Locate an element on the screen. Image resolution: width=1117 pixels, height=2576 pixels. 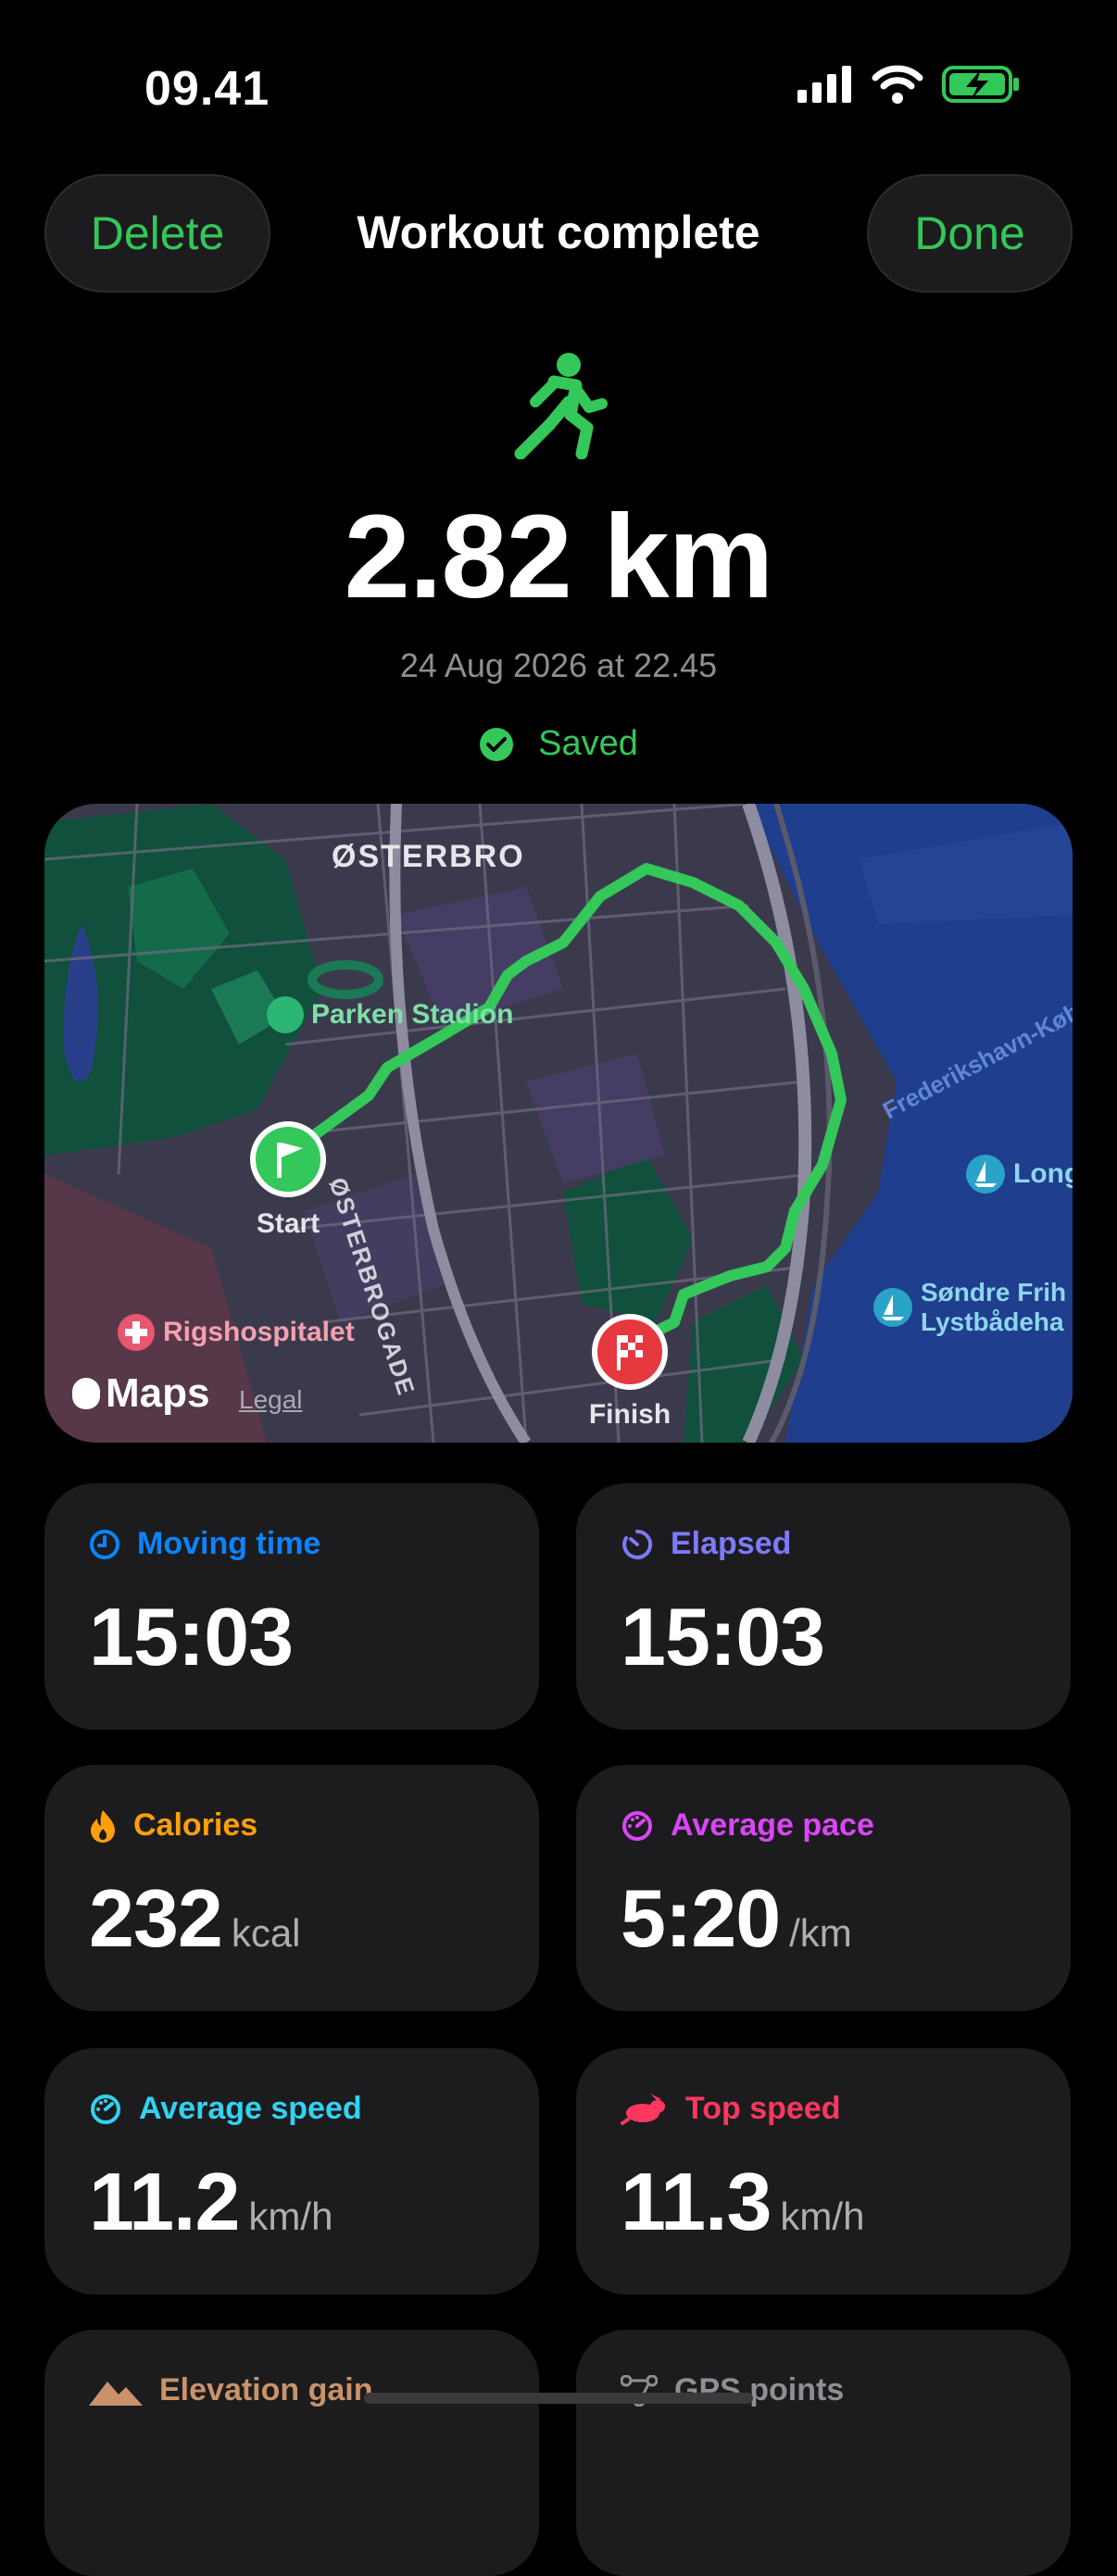
page-title: Workout complete is located at coordinates (558, 232).